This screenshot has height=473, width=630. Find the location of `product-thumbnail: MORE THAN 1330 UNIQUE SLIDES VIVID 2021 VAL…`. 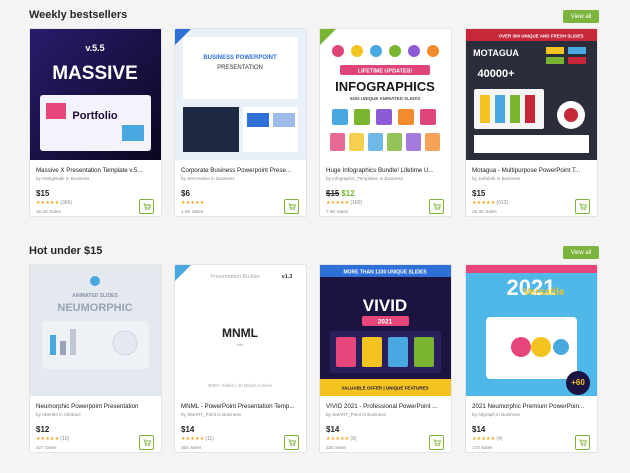

product-thumbnail: MORE THAN 1330 UNIQUE SLIDES VIVID 2021 VAL… is located at coordinates (385, 330).